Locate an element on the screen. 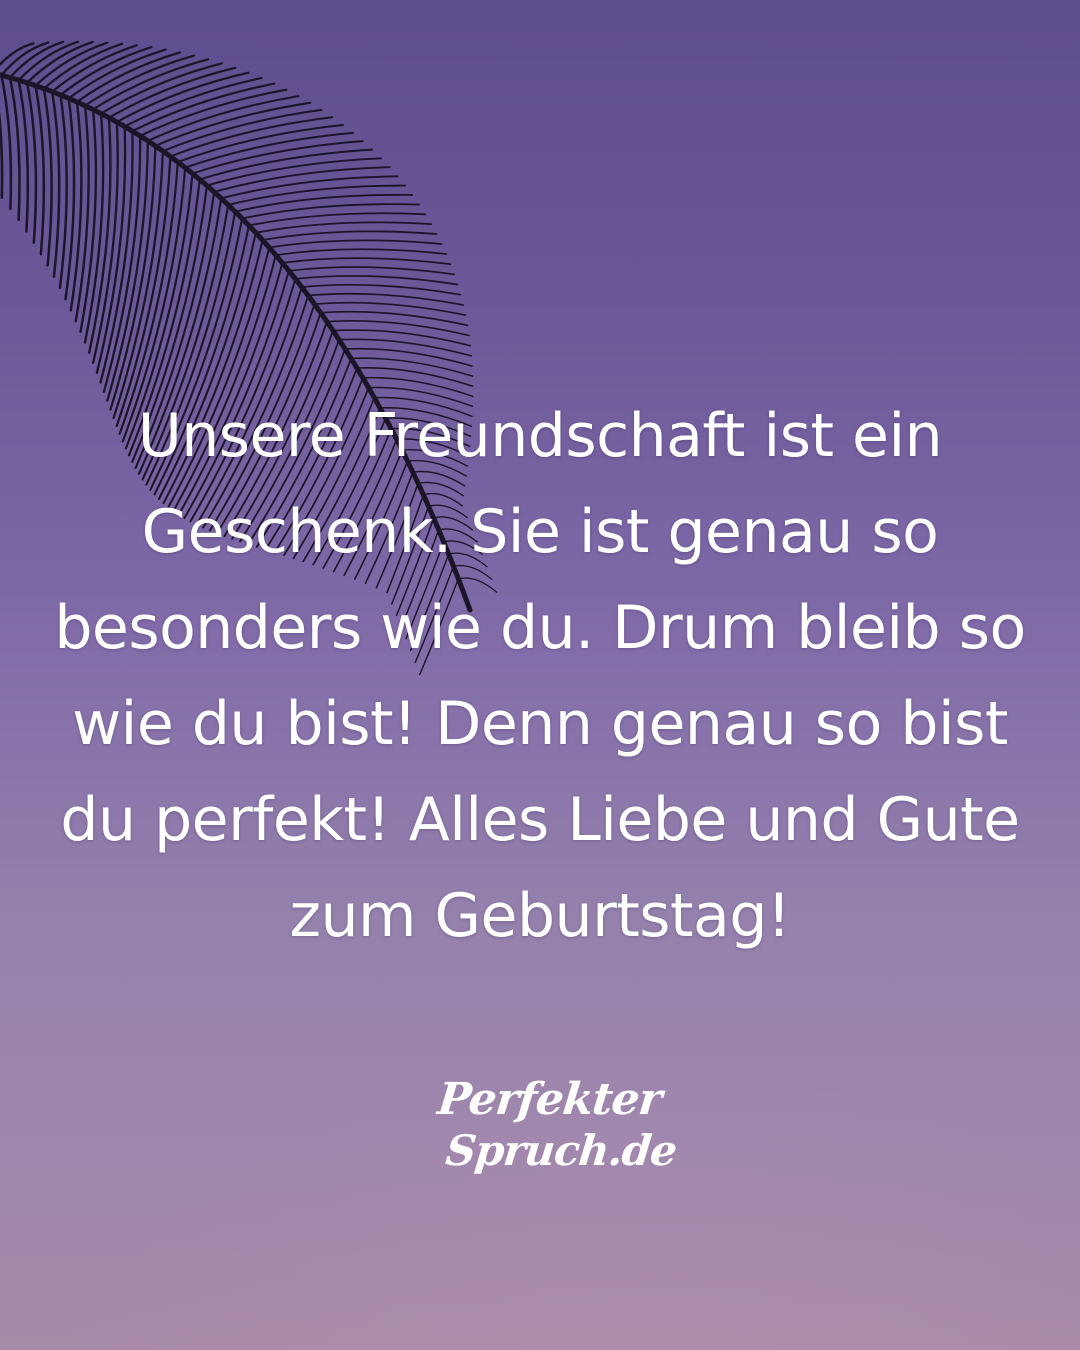  logo-line-1: Perfekter is located at coordinates (549, 1099).